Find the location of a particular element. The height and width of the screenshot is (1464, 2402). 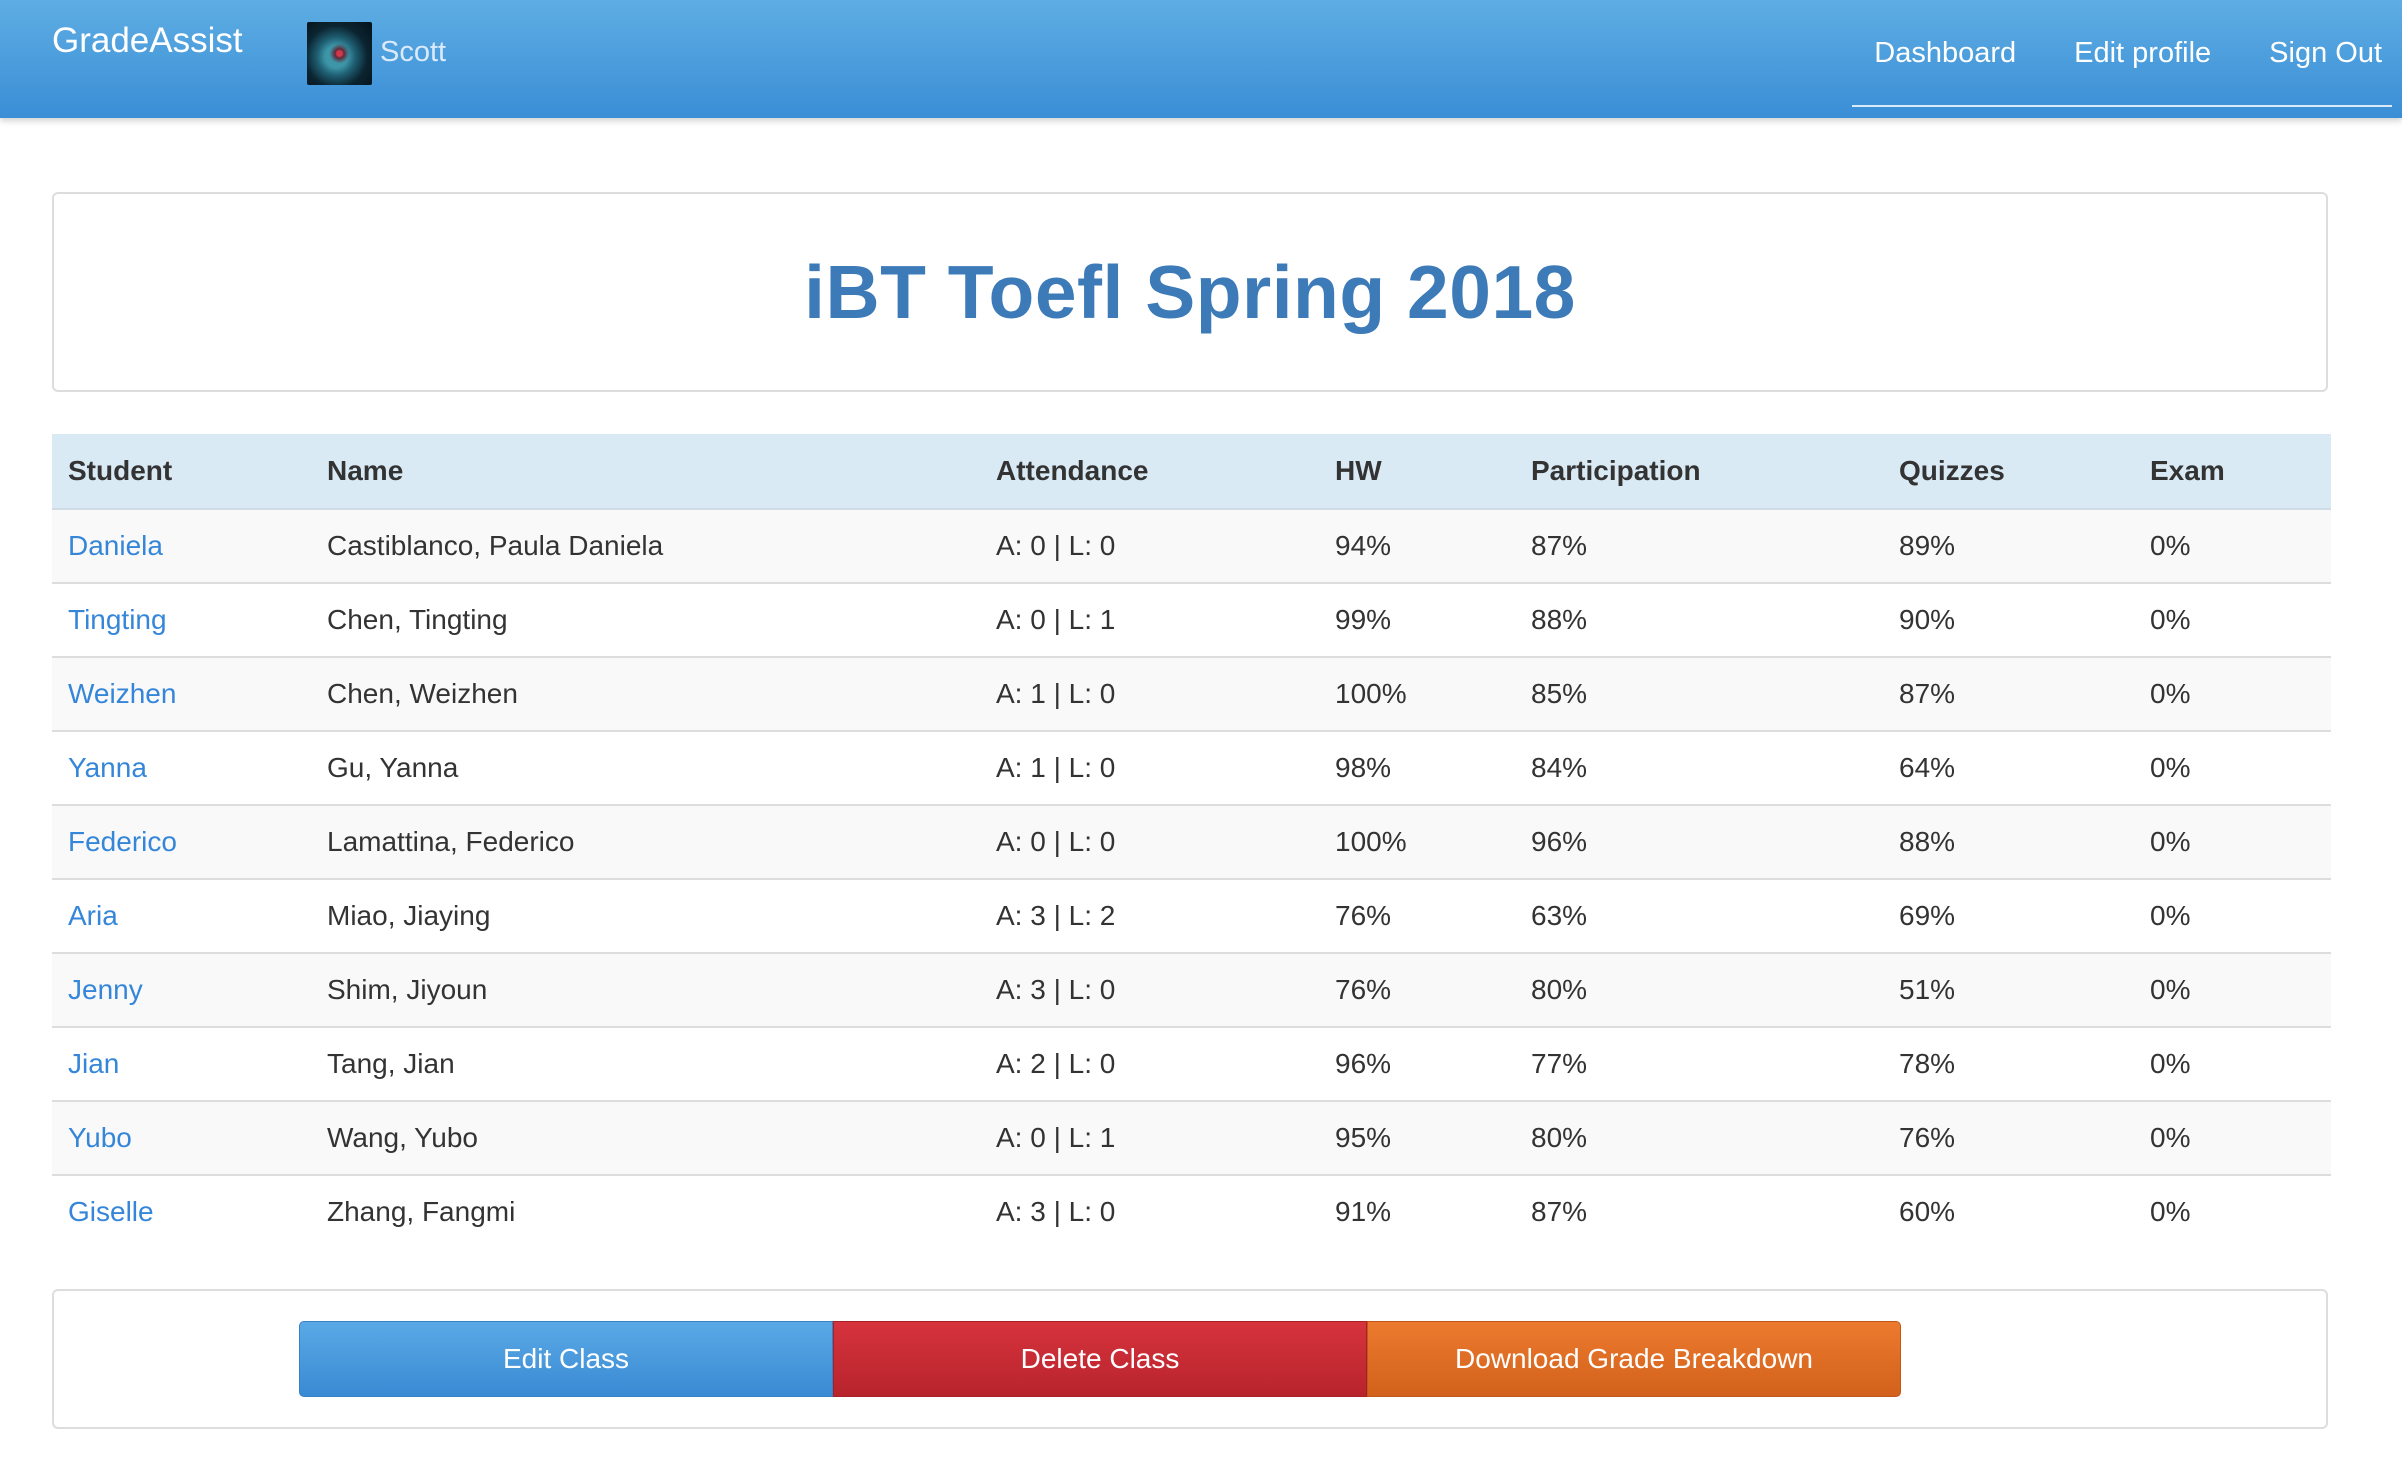

student-full-name: Miao, Jiaying is located at coordinates (645, 916).